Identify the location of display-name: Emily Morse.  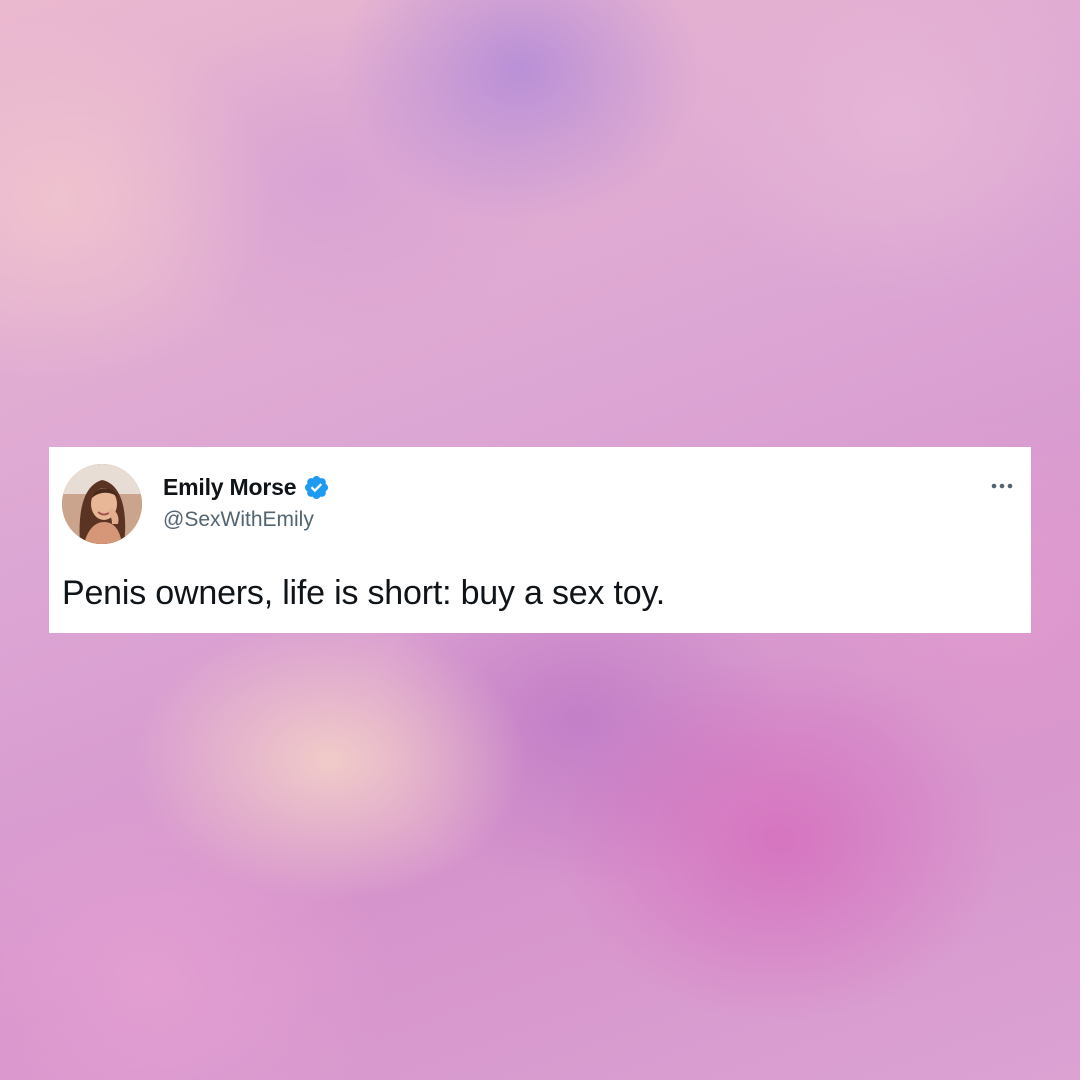
(229, 487).